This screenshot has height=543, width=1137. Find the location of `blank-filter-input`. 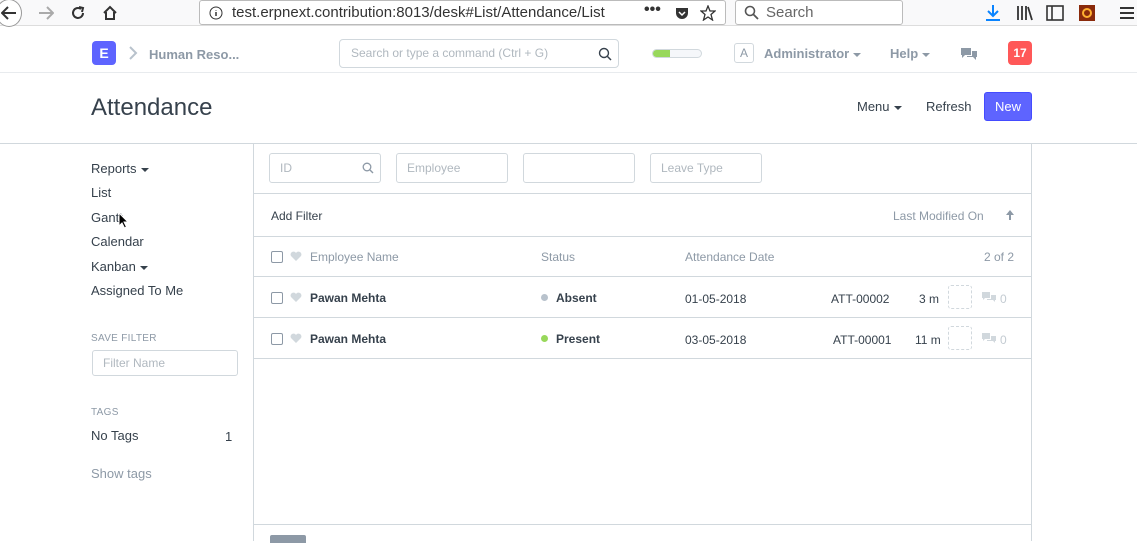

blank-filter-input is located at coordinates (579, 168).